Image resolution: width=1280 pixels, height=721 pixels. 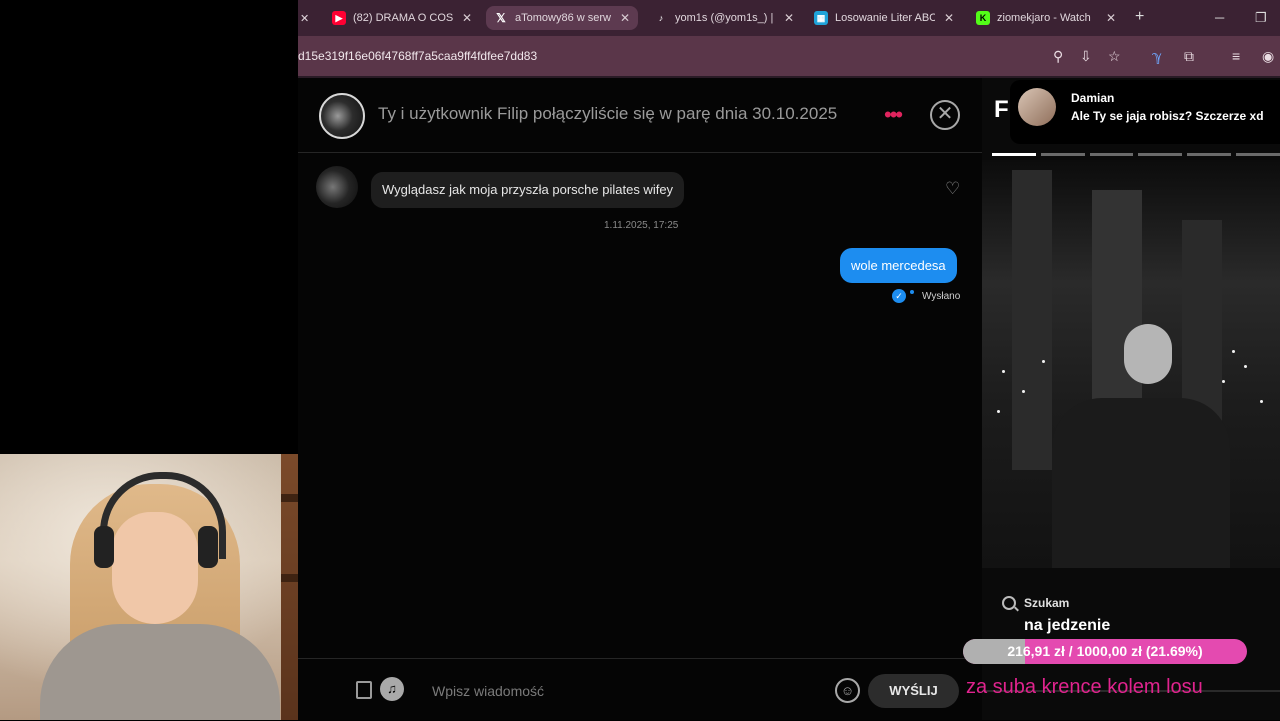 I want to click on tab-close-partial: ✕, so click(x=307, y=18).